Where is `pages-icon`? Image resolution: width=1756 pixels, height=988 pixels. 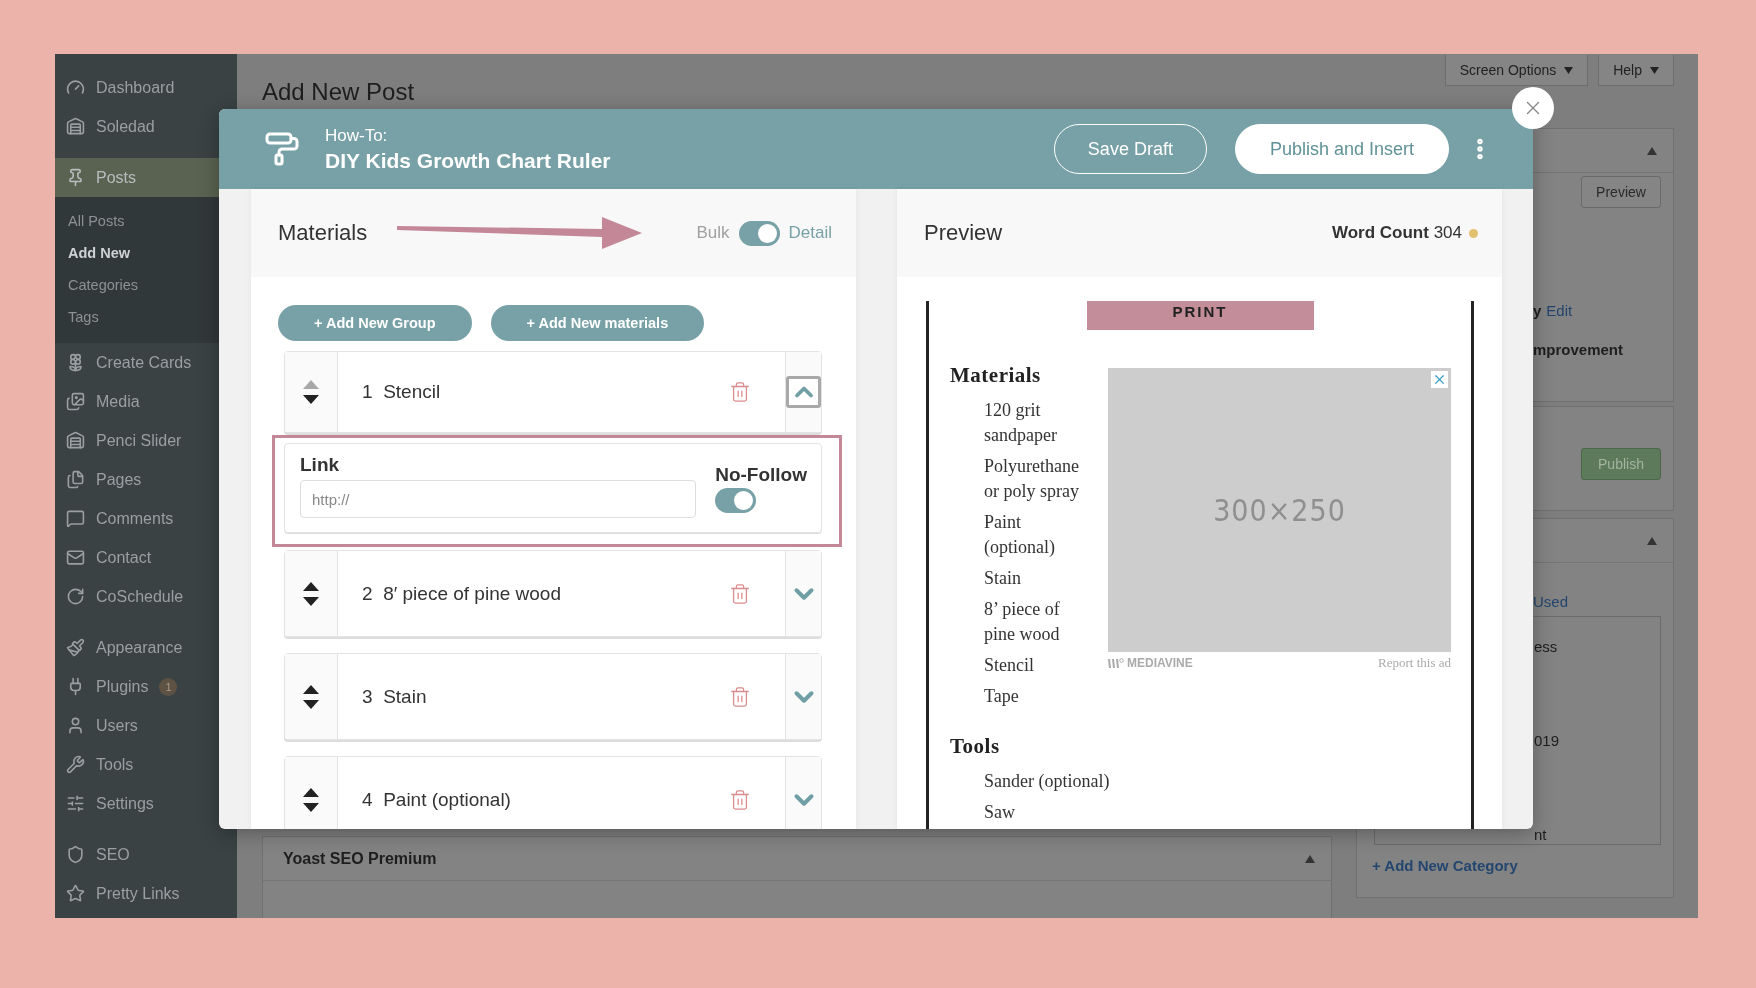
pages-icon is located at coordinates (75, 479).